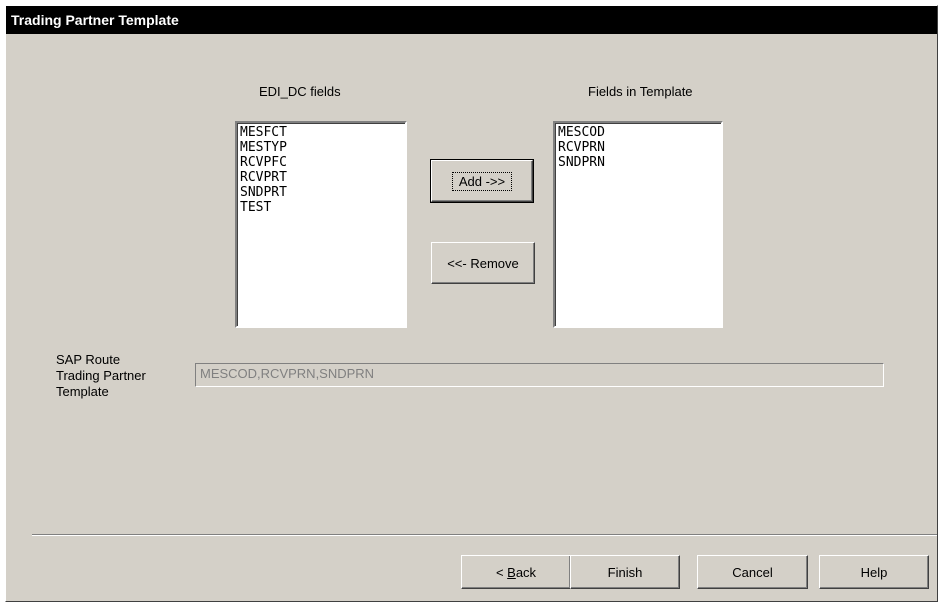 This screenshot has width=942, height=605. I want to click on back-button: < Back, so click(516, 572).